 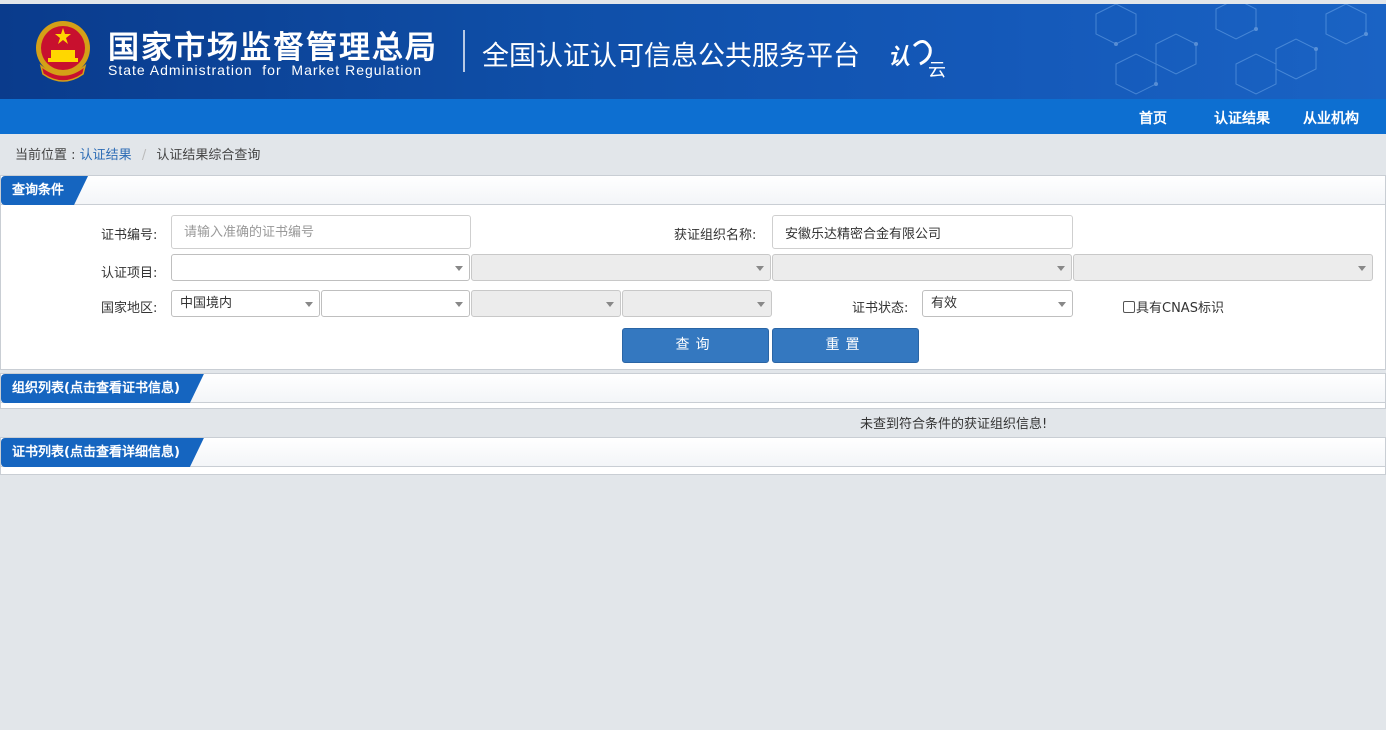 I want to click on nav-home: 首页, so click(x=1153, y=118).